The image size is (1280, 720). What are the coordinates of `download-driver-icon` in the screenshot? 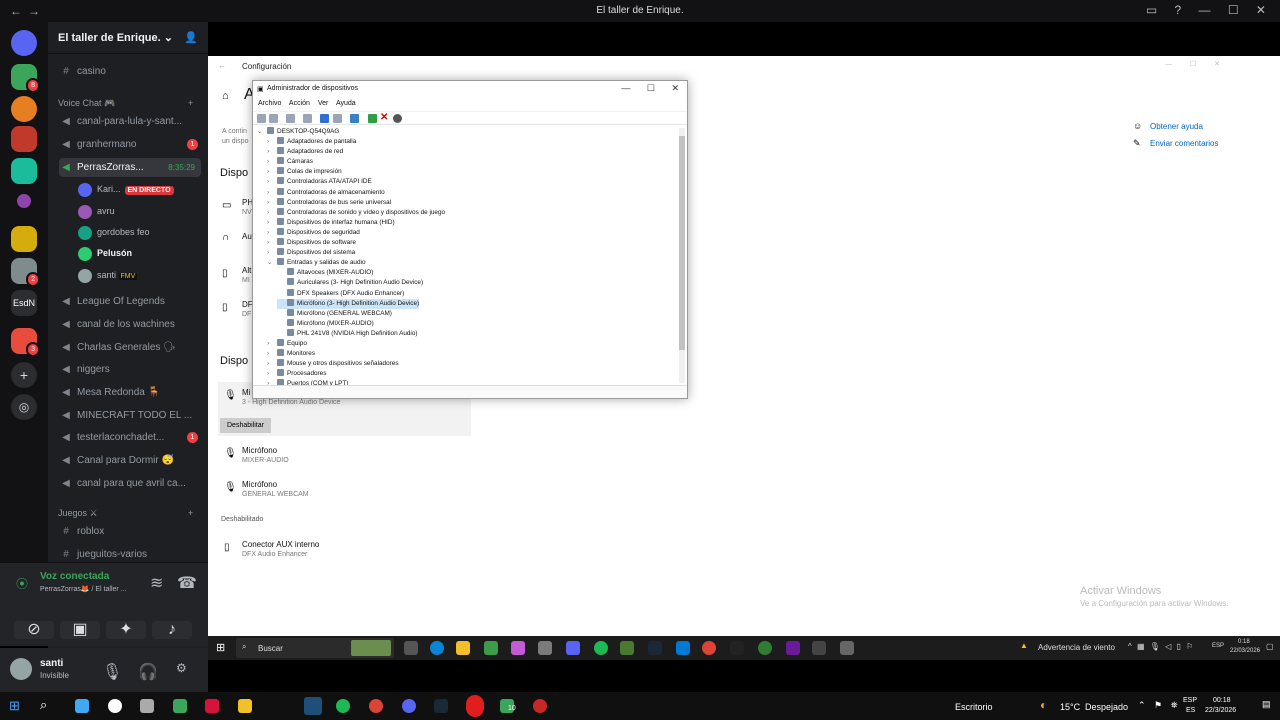 It's located at (397, 118).